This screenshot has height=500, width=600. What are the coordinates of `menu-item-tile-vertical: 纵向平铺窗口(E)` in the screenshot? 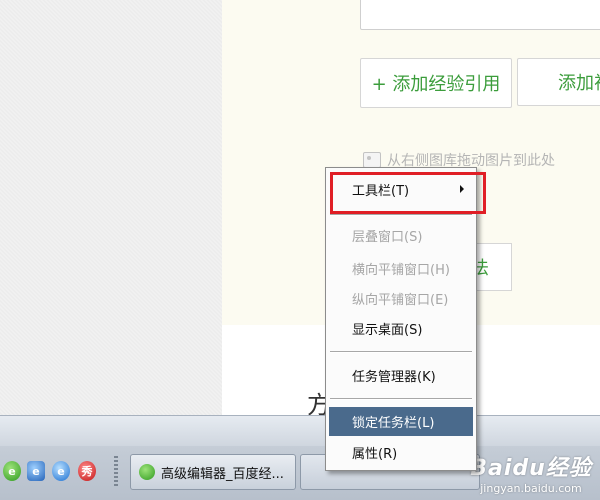 It's located at (401, 298).